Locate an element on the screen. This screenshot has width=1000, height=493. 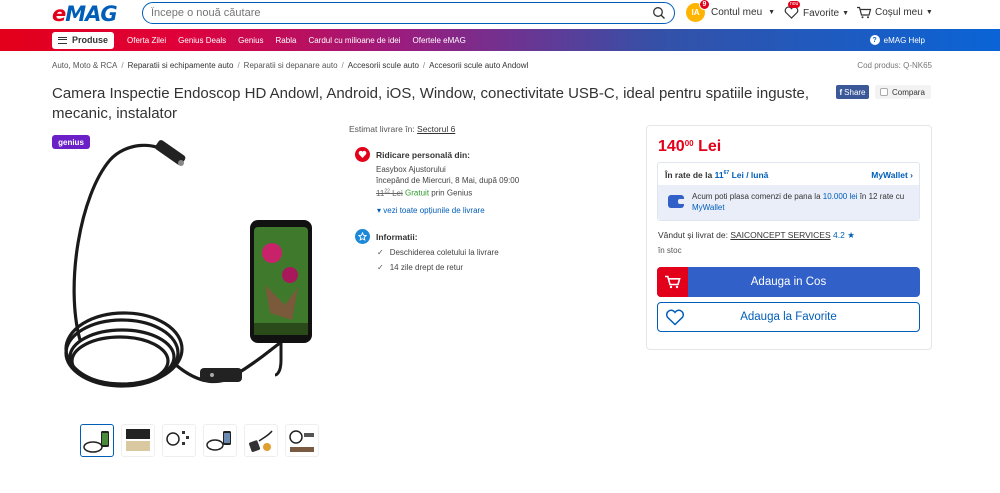
cart-menu: Coșul meu ▼ is located at coordinates (894, 12).